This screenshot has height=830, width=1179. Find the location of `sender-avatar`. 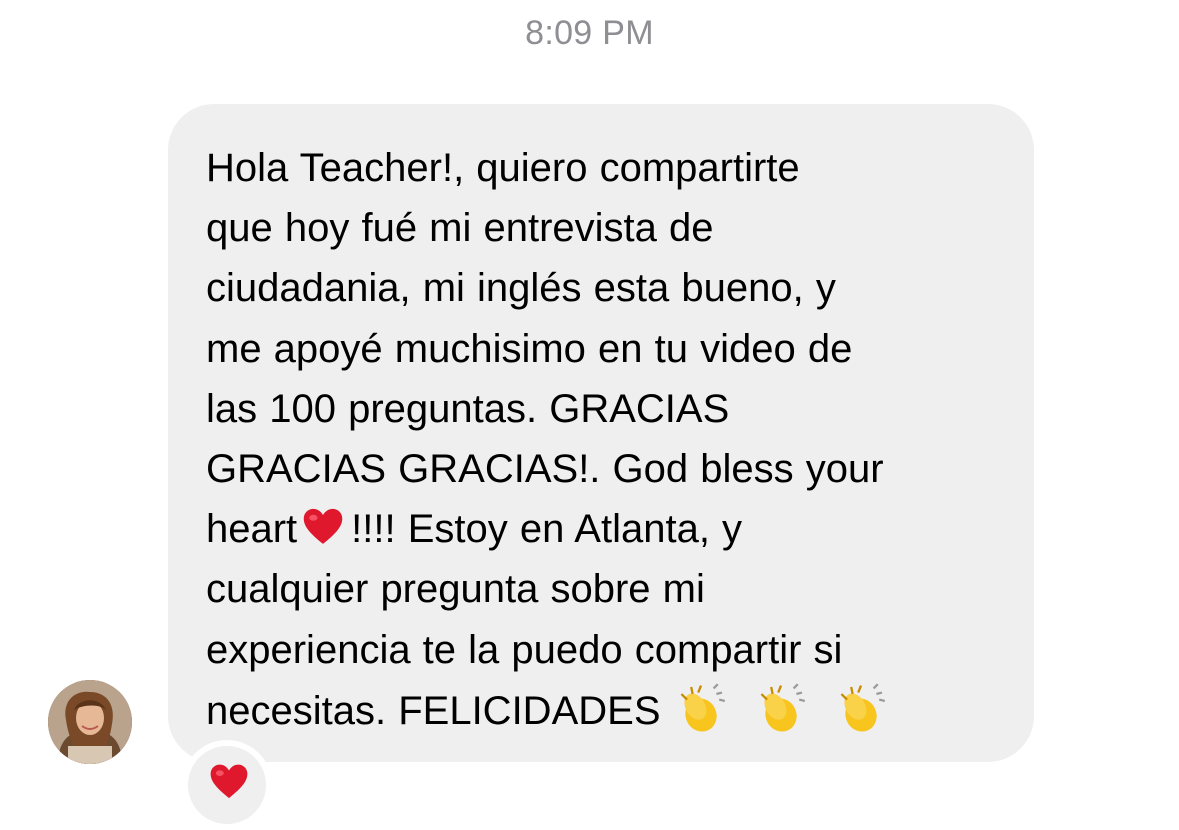

sender-avatar is located at coordinates (90, 722).